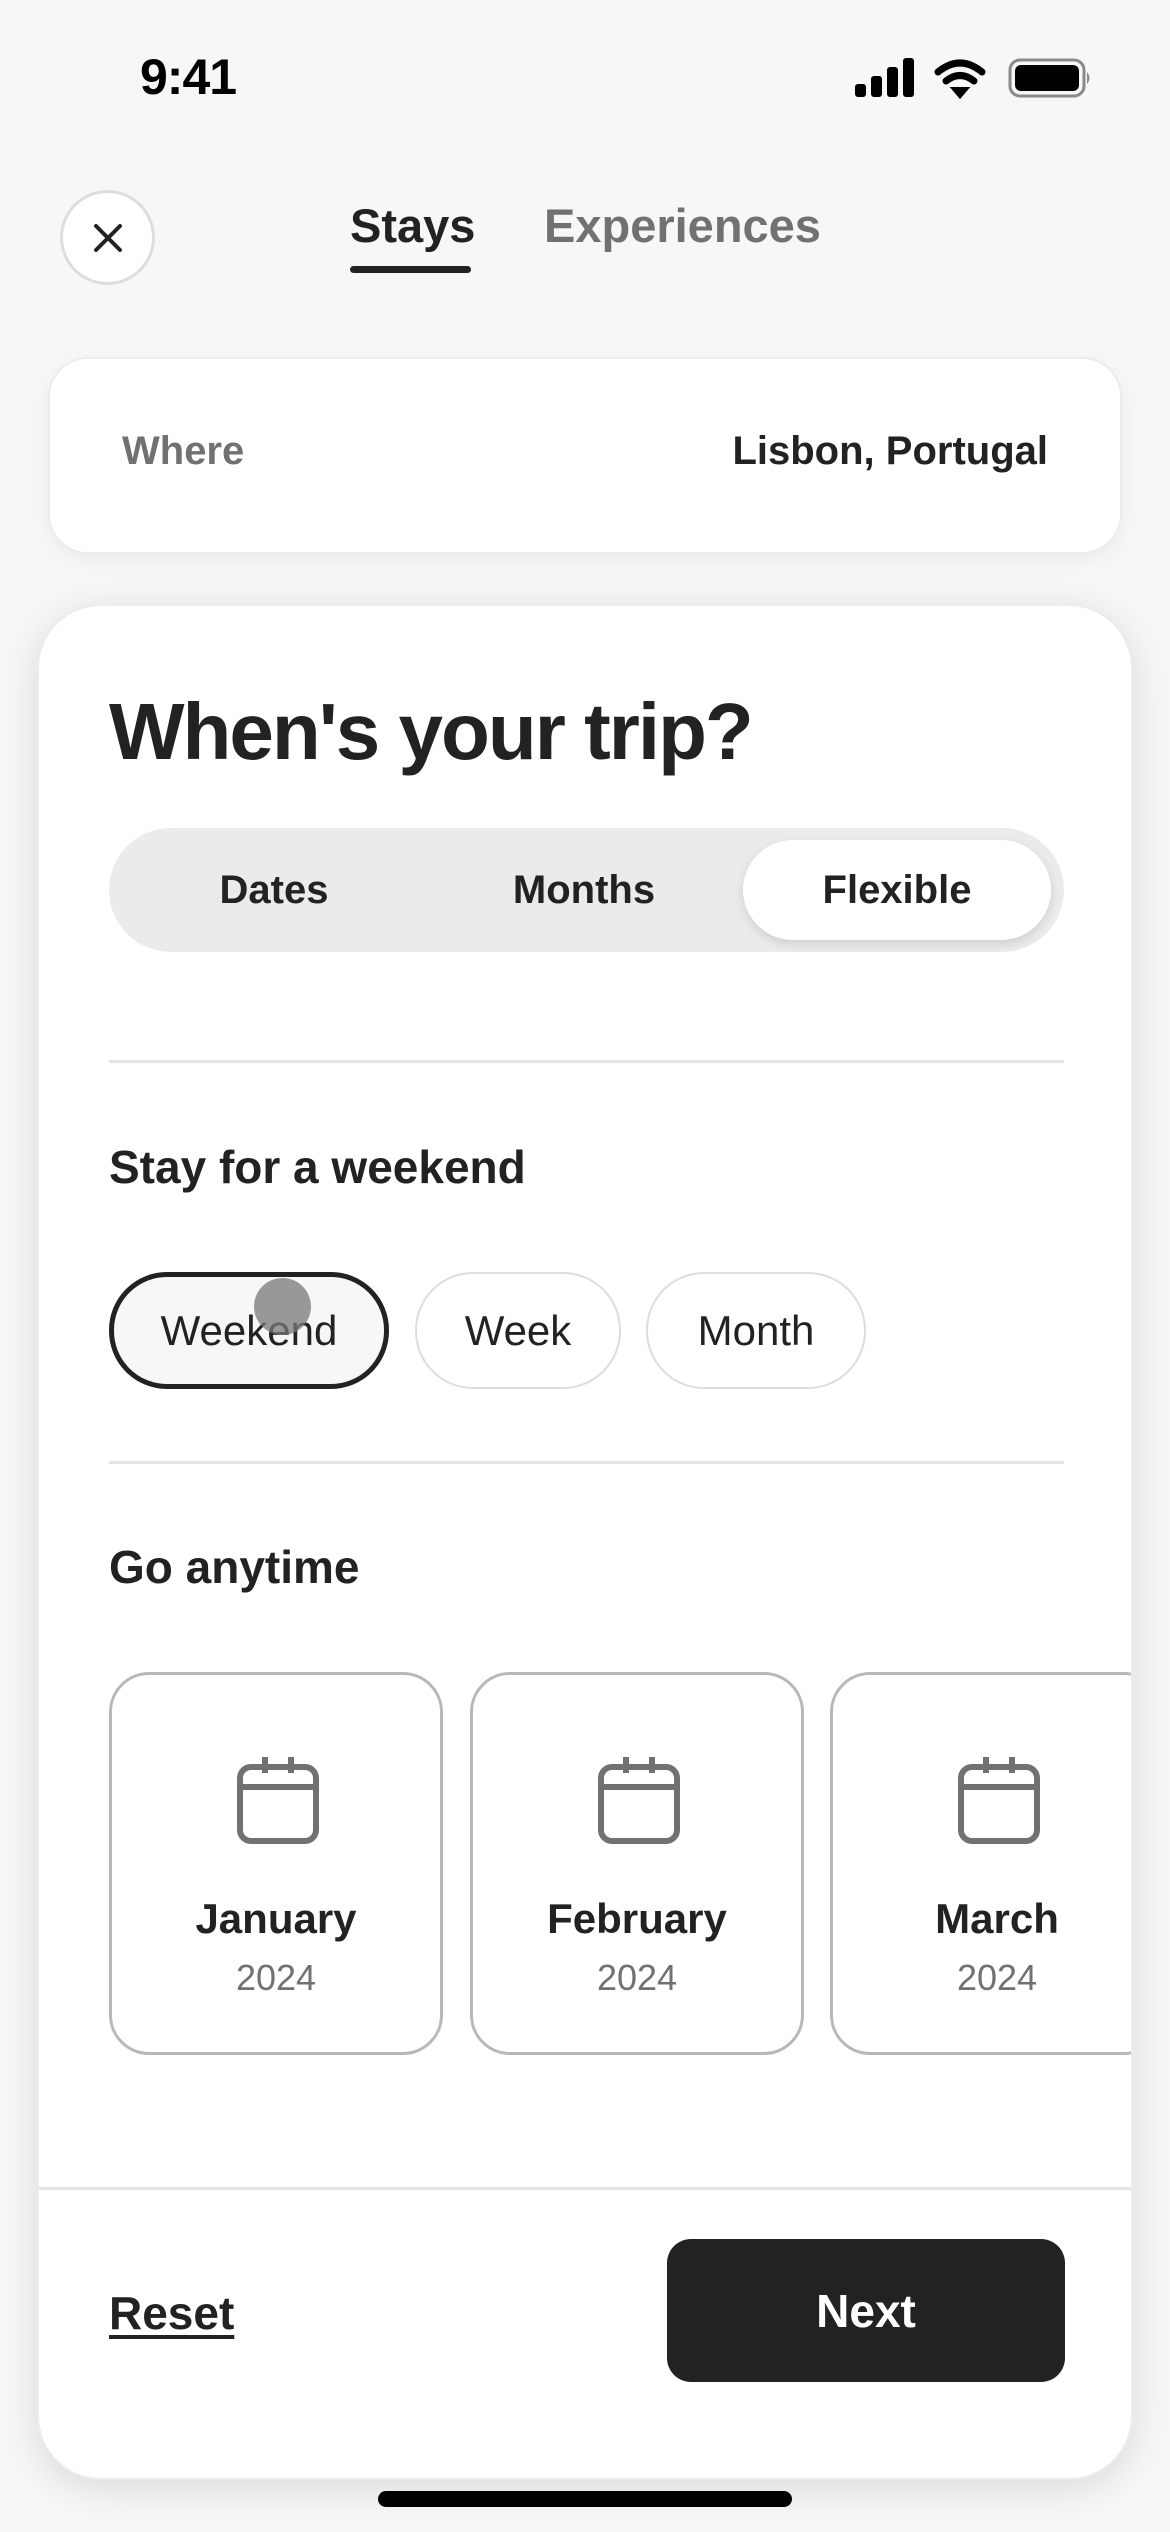 The height and width of the screenshot is (2532, 1170). What do you see at coordinates (960, 79) in the screenshot?
I see `wifi-icon` at bounding box center [960, 79].